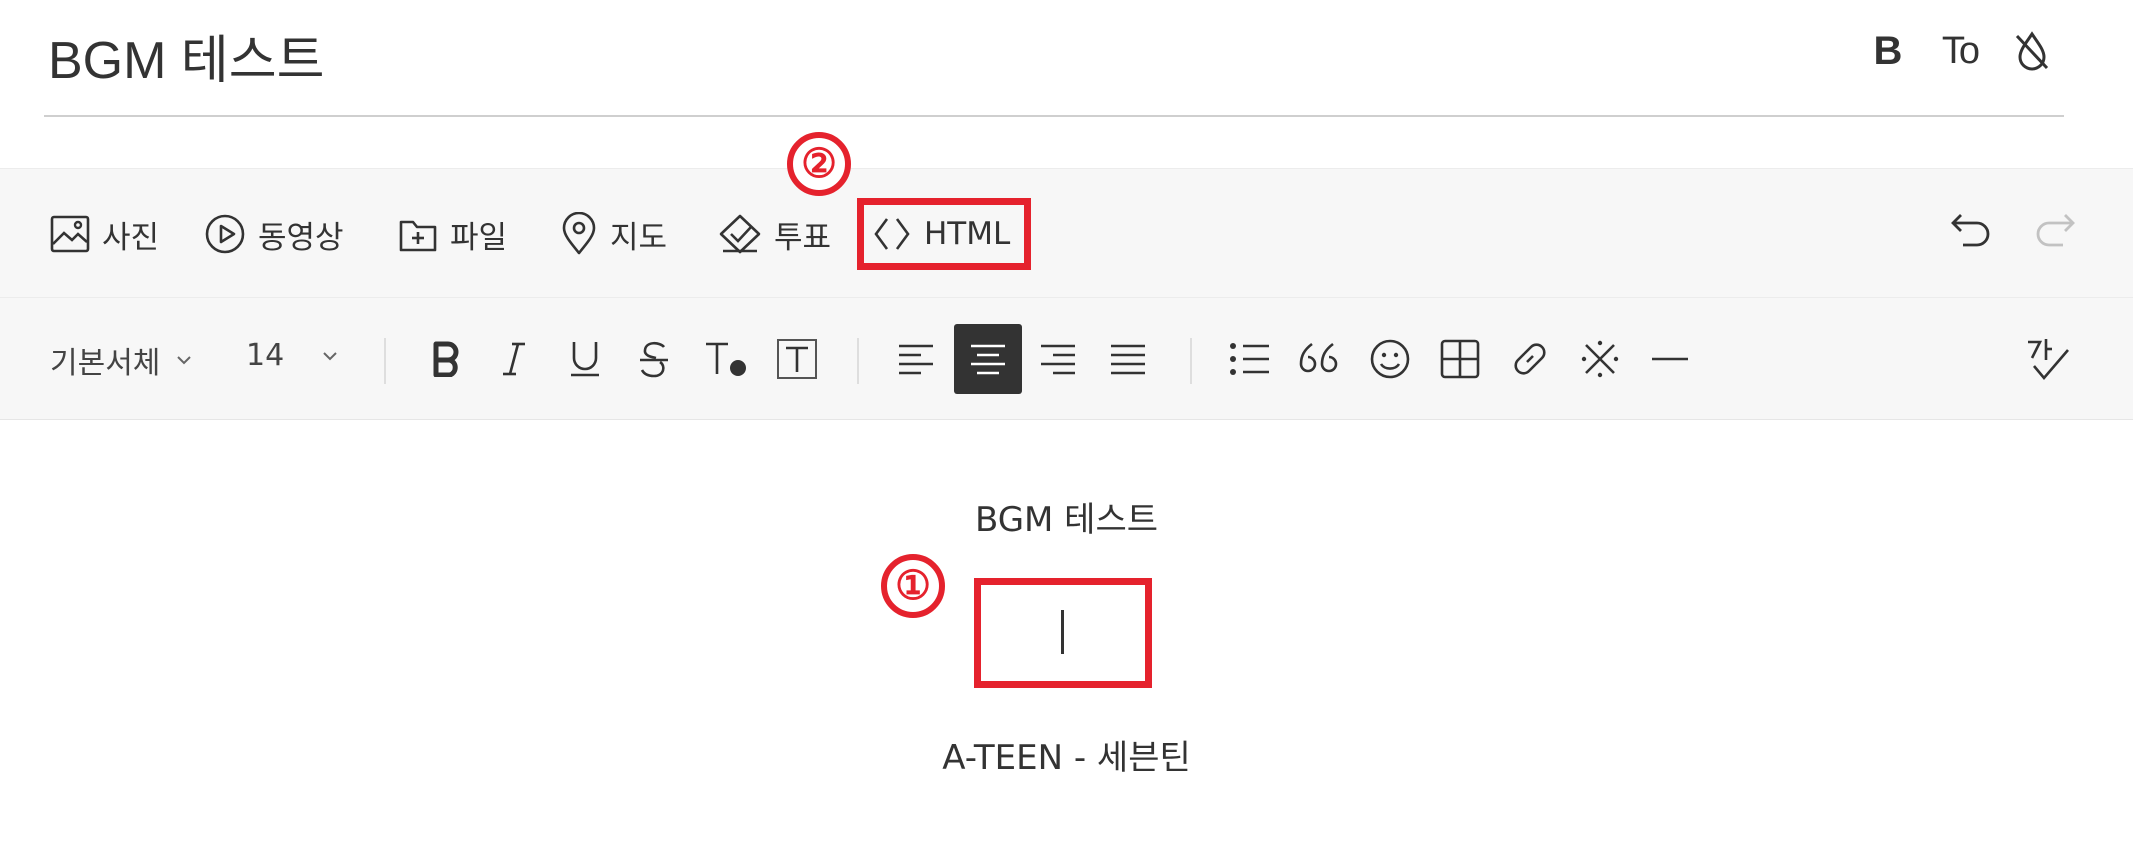 The height and width of the screenshot is (864, 2133). Describe the element at coordinates (131, 237) in the screenshot. I see `insert-photo-label: 사진` at that location.